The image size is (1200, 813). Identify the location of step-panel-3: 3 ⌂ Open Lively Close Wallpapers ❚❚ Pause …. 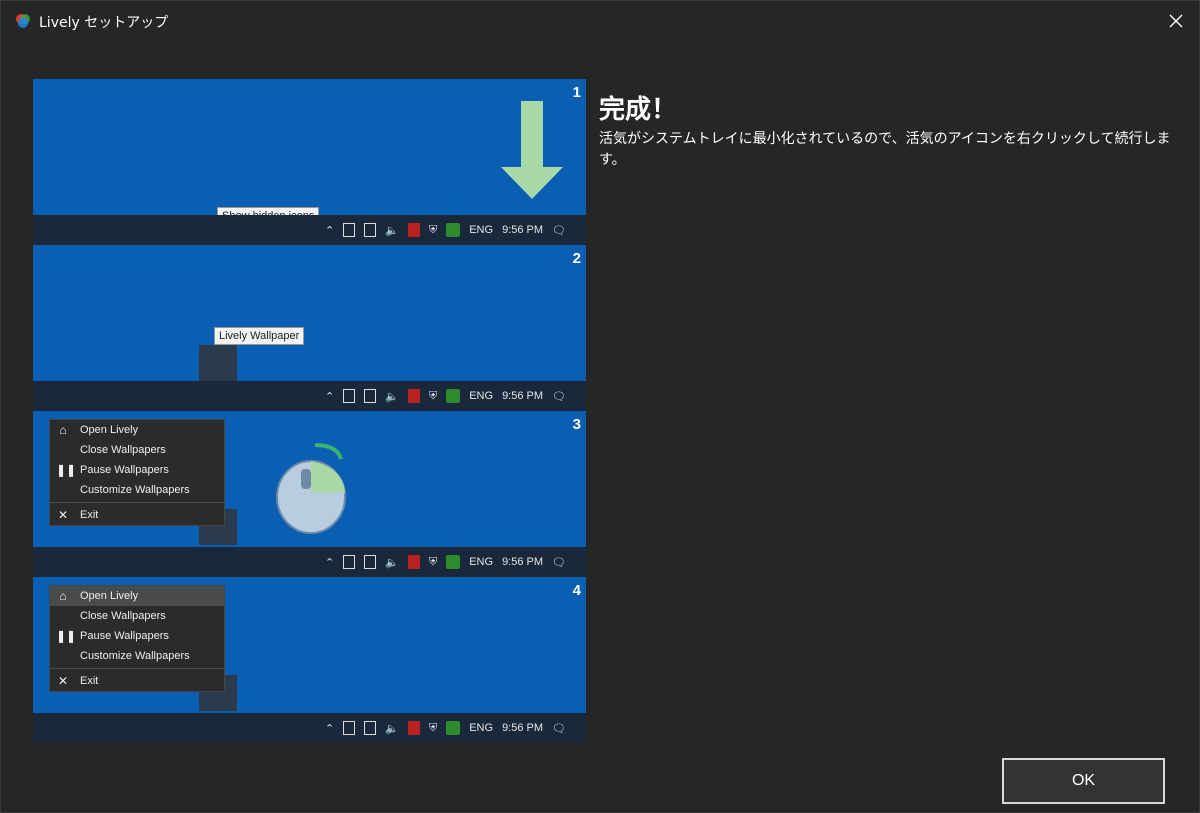
(309, 494).